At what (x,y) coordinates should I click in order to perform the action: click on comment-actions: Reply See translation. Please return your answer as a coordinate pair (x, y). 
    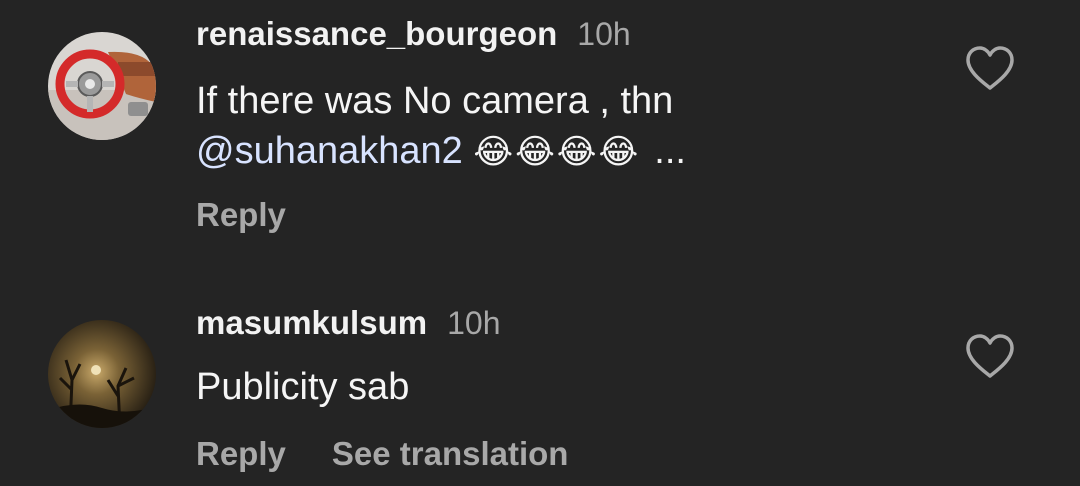
    Looking at the image, I should click on (382, 454).